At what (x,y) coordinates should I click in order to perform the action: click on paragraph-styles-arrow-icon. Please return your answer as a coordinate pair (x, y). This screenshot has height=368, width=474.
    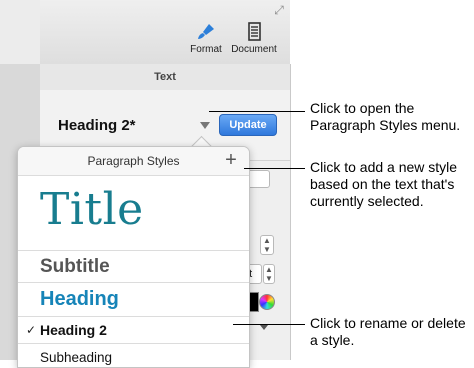
    Looking at the image, I should click on (205, 125).